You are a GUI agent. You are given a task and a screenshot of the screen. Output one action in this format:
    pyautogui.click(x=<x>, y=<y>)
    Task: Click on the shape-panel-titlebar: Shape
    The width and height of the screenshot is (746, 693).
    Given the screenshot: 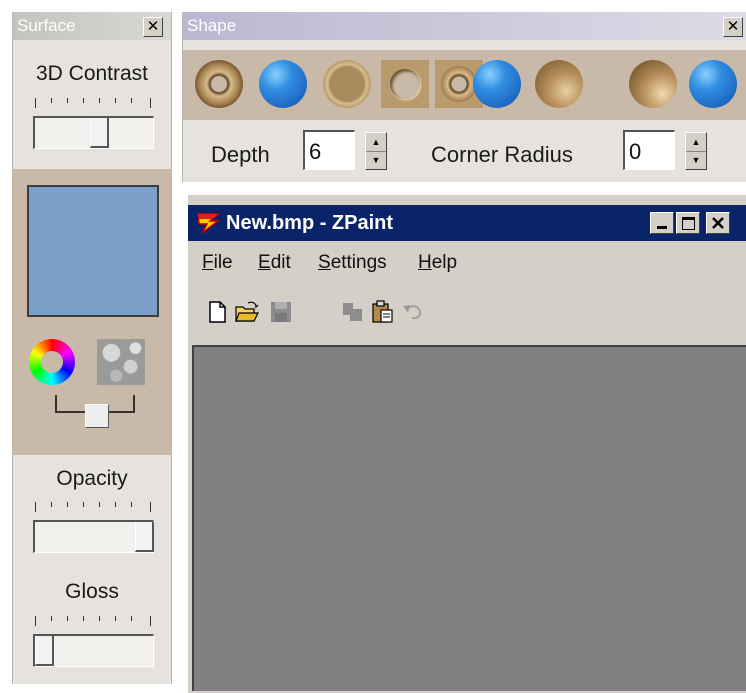 What is the action you would take?
    pyautogui.click(x=464, y=26)
    